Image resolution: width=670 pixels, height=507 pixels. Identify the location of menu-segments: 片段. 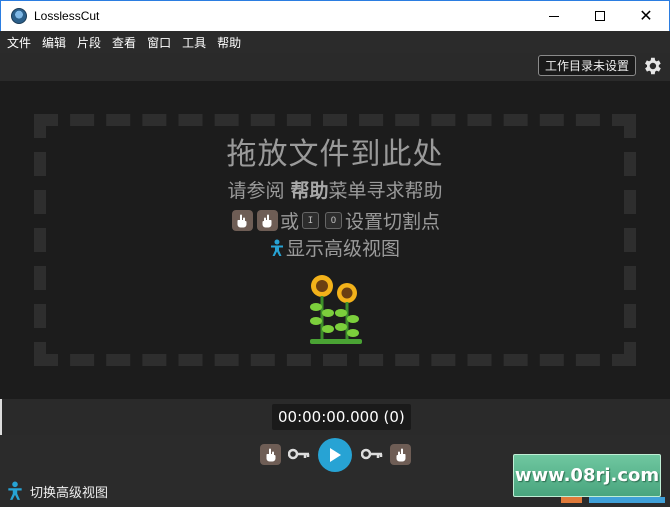
(89, 42).